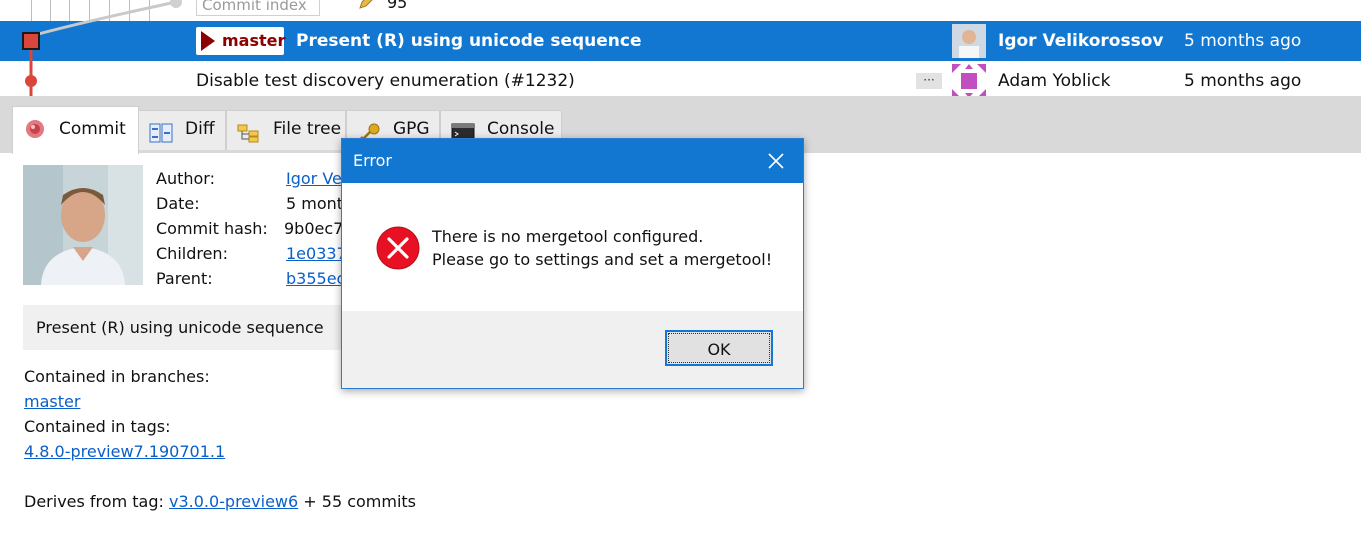 Image resolution: width=1361 pixels, height=537 pixels. Describe the element at coordinates (314, 178) in the screenshot. I see `author-link: Igor Ve` at that location.